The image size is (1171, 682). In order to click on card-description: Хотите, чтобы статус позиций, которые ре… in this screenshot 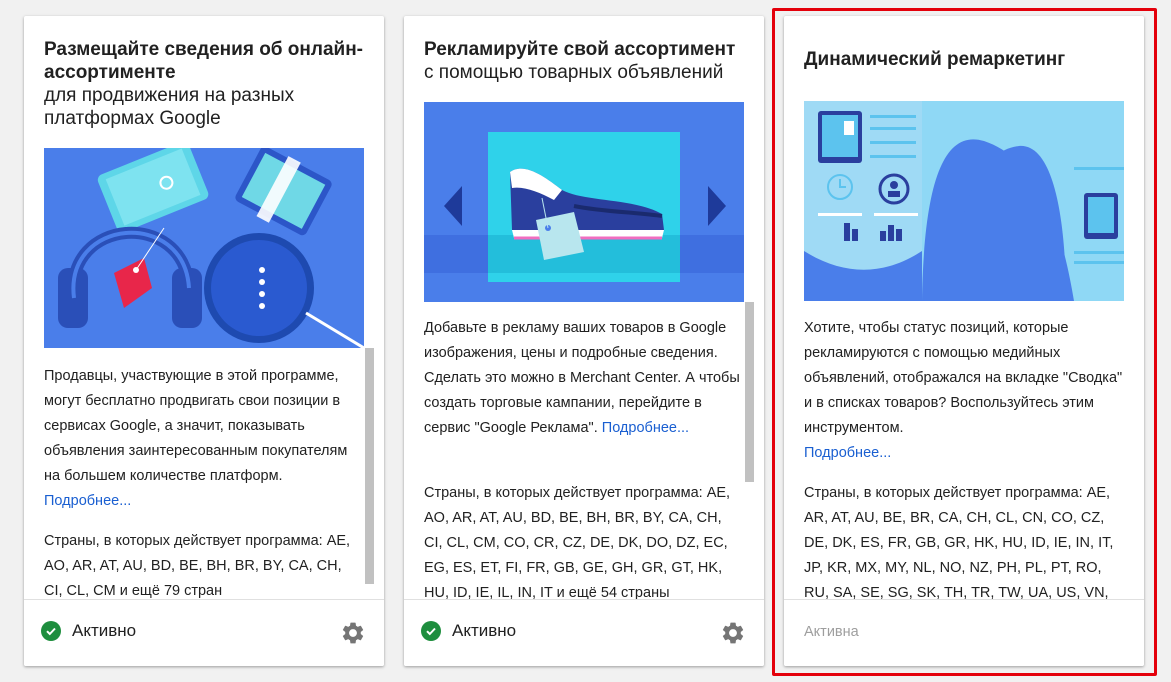, I will do `click(964, 391)`.